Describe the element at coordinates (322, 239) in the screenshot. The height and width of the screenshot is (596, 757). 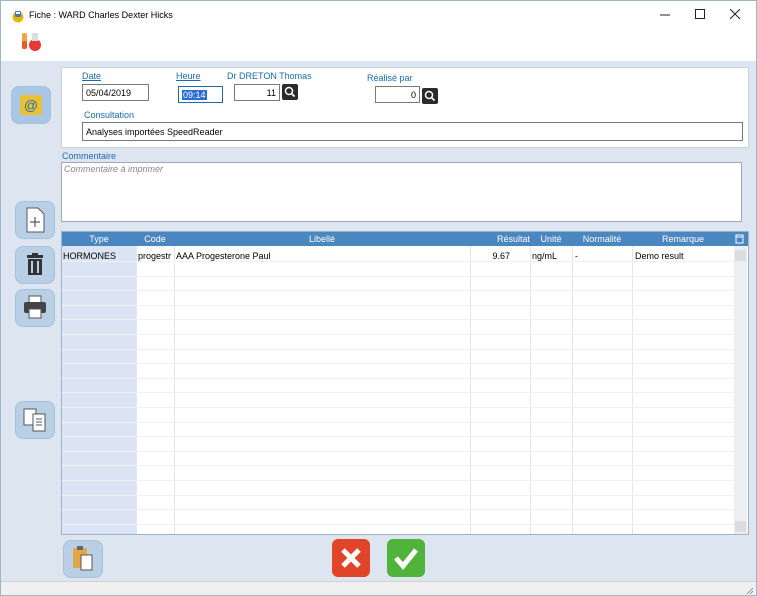
I see `col-header-libelle: Libellé` at that location.